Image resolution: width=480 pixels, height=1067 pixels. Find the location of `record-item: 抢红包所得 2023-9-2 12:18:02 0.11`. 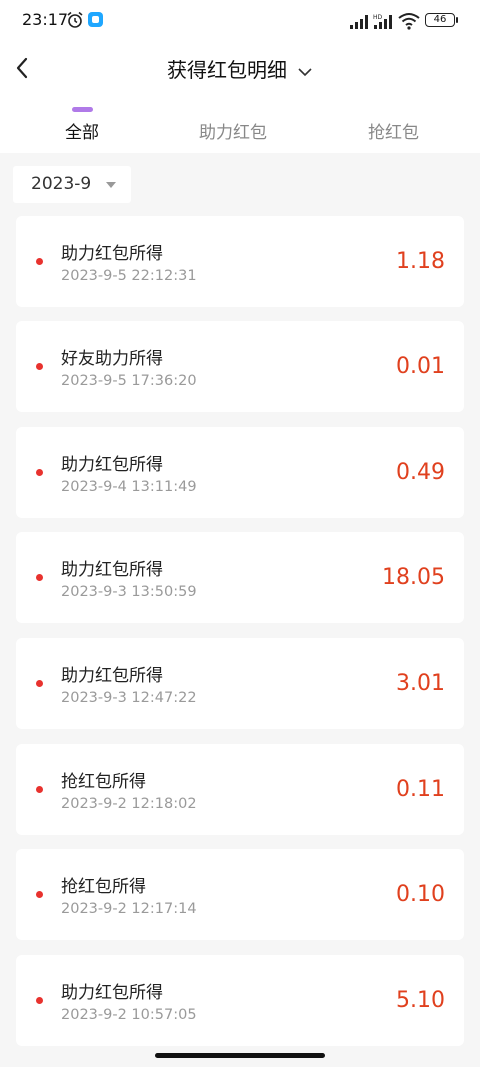

record-item: 抢红包所得 2023-9-2 12:18:02 0.11 is located at coordinates (240, 789).